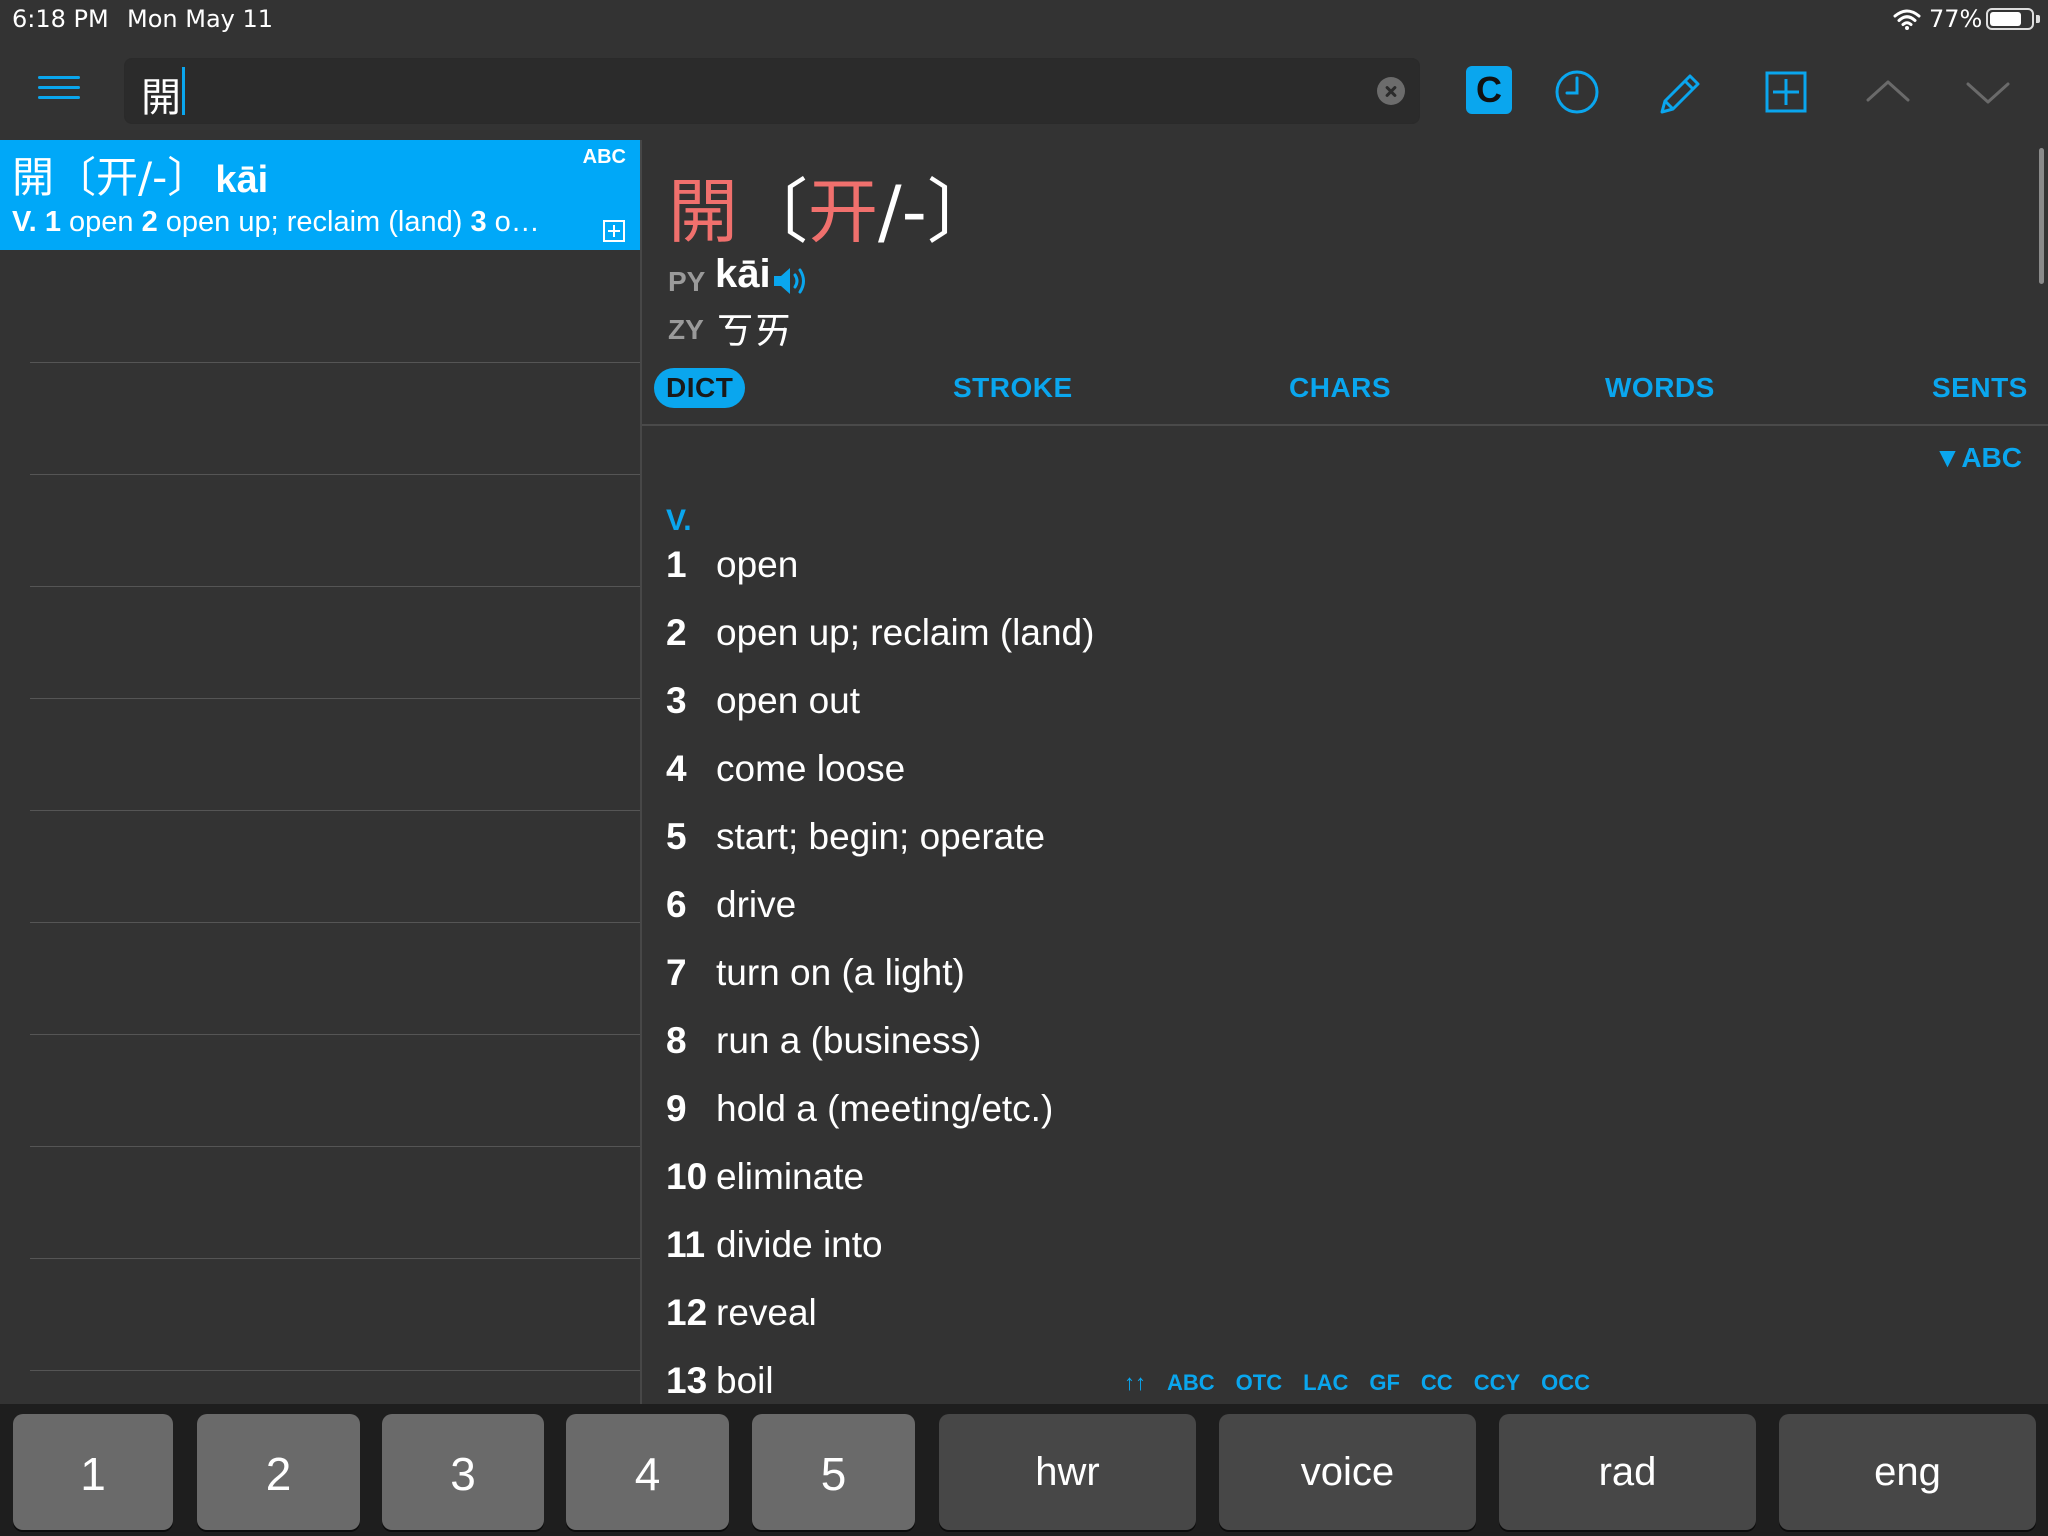  I want to click on list-item-headword: 開〔开/-〕, so click(111, 177).